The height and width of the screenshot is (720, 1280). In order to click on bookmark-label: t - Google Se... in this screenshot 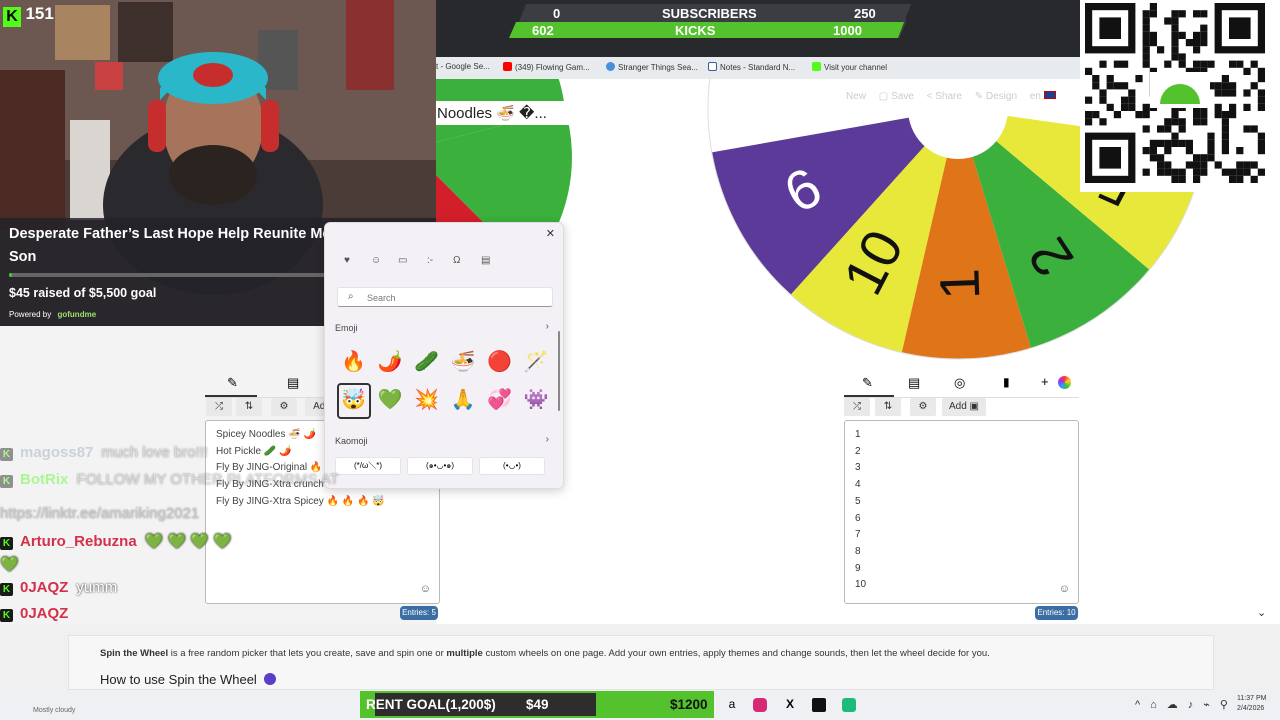, I will do `click(463, 66)`.